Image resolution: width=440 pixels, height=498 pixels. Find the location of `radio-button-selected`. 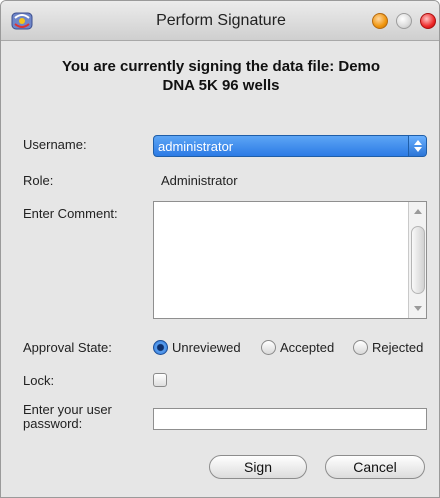

radio-button-selected is located at coordinates (160, 347).